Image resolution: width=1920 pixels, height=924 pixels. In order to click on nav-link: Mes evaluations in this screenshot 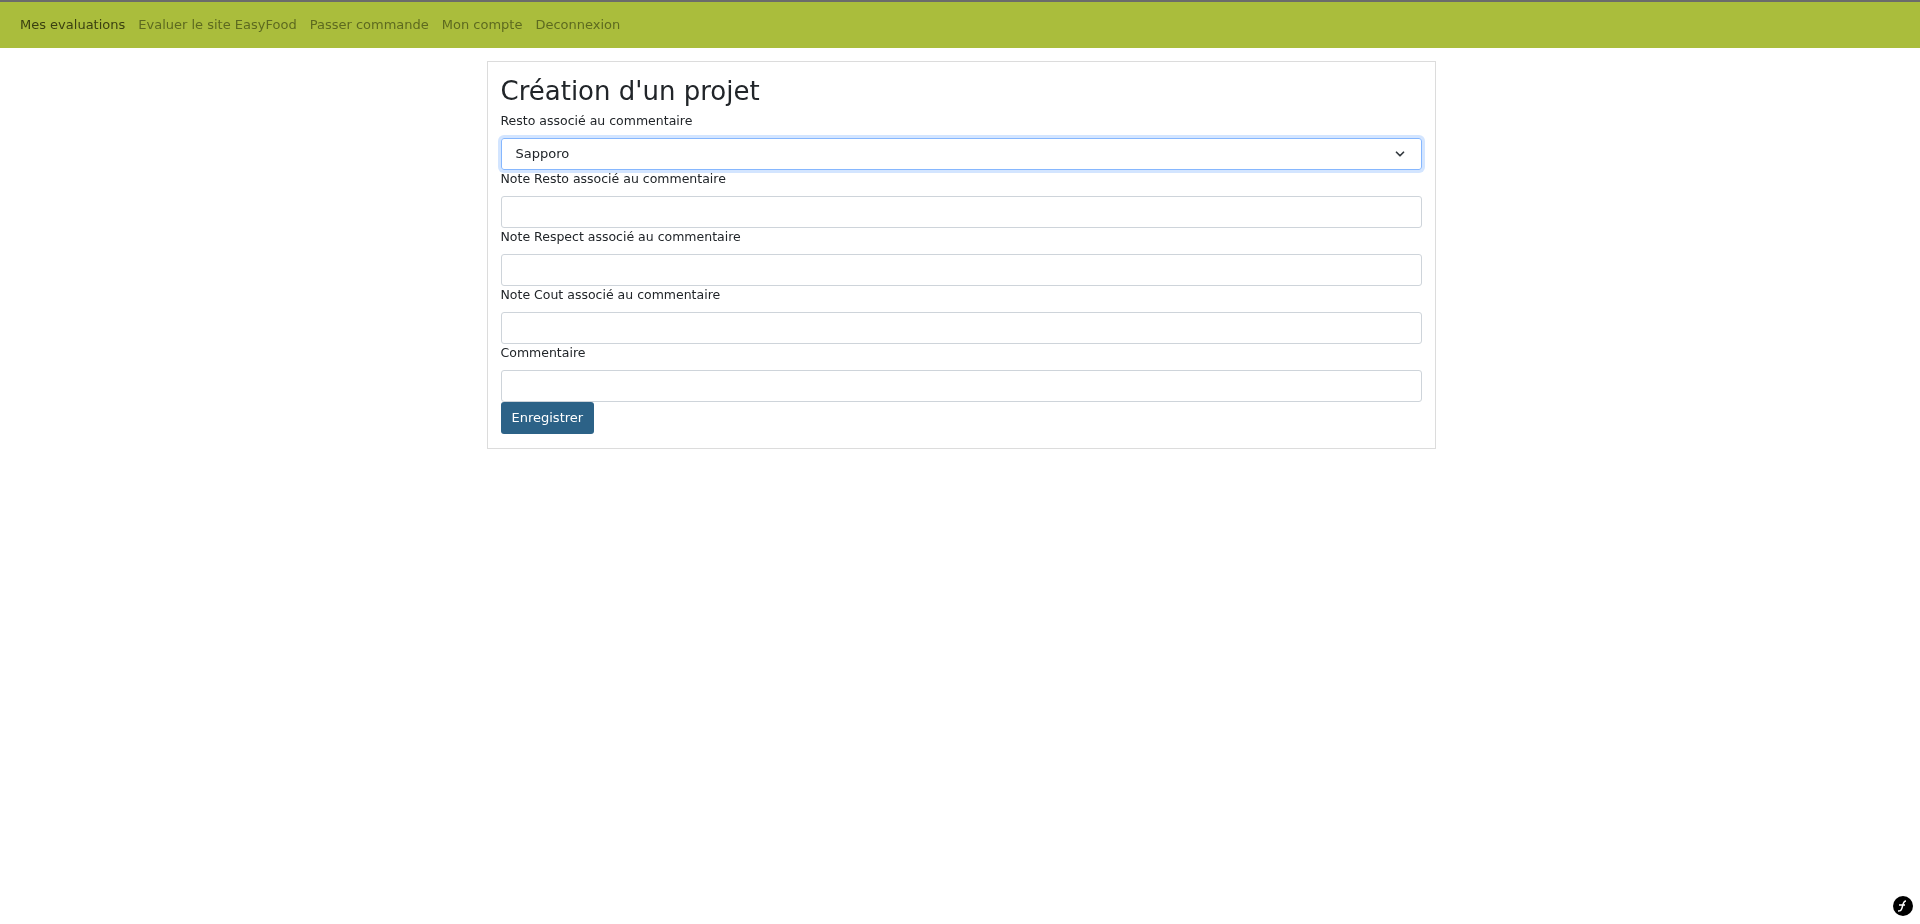, I will do `click(73, 25)`.